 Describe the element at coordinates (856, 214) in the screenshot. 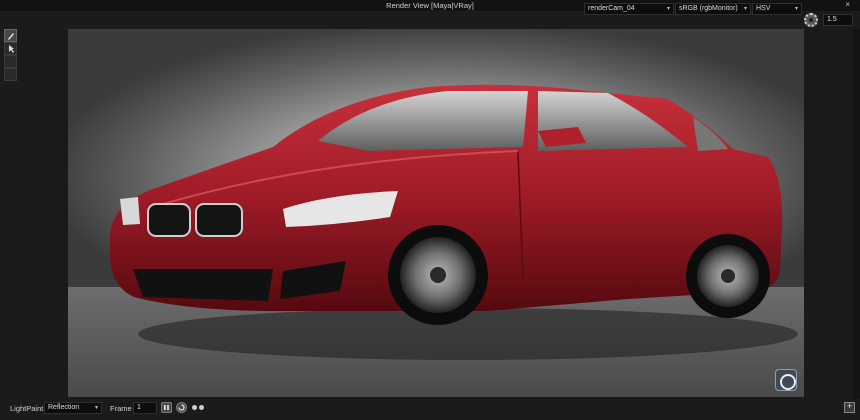

I see `right-scroll-strip` at that location.